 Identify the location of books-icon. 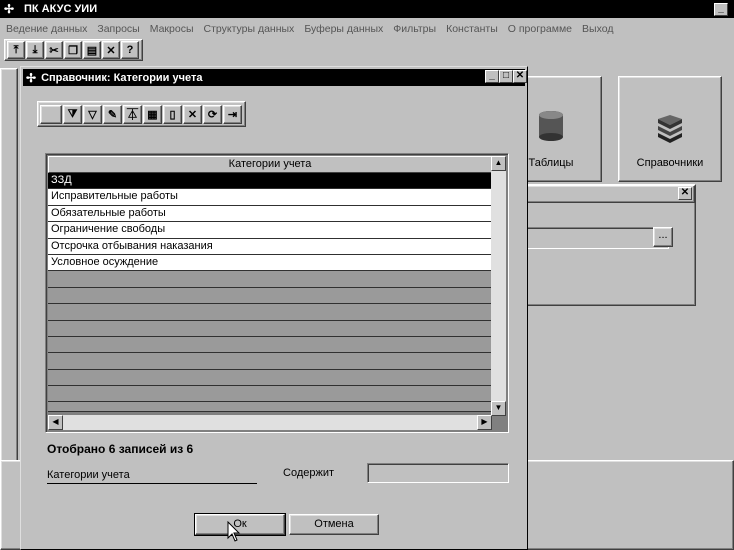
(670, 129).